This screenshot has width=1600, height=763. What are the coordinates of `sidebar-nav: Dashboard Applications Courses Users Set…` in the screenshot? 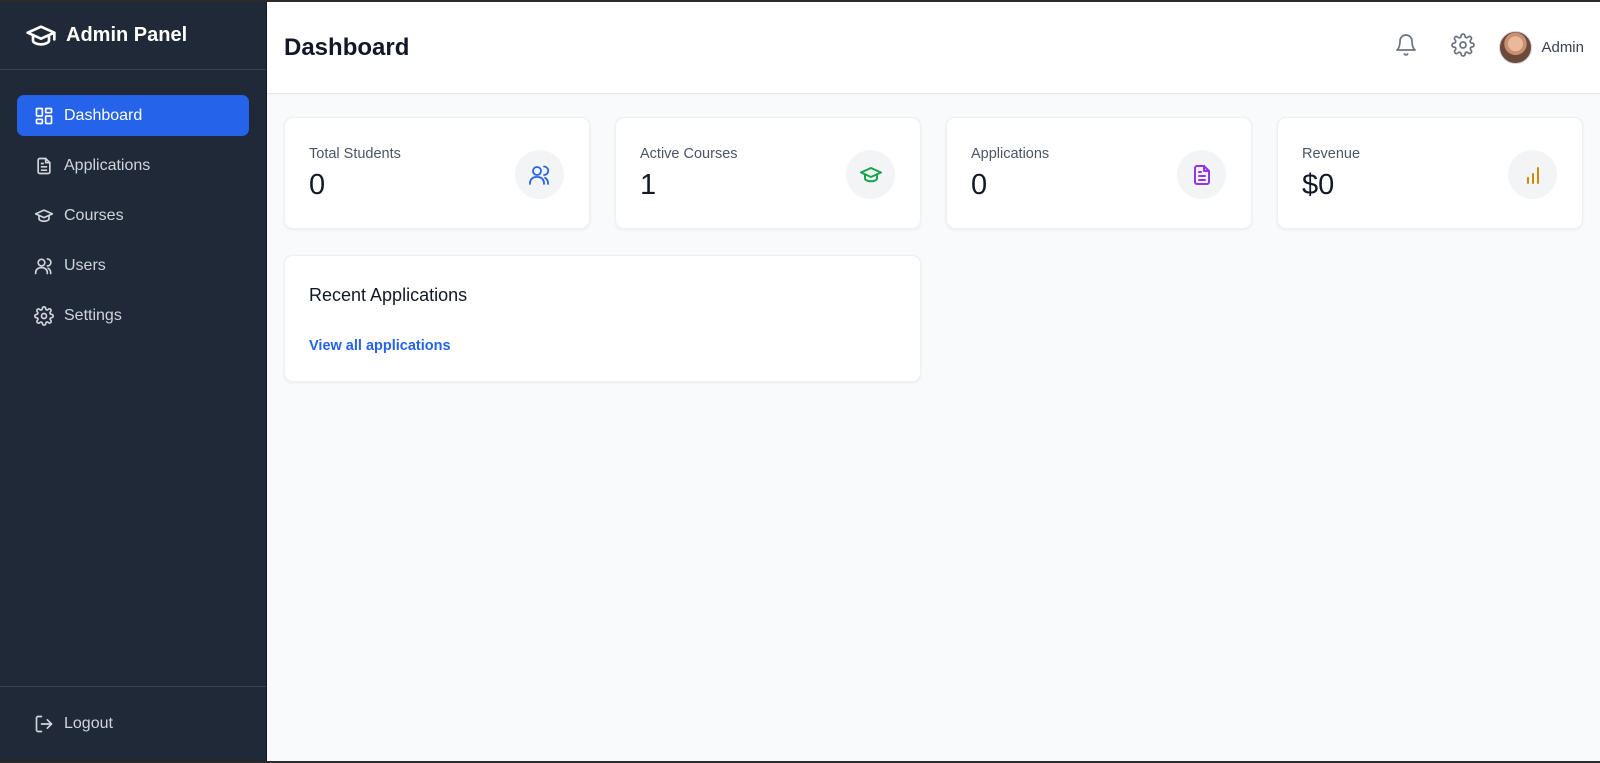 It's located at (133, 203).